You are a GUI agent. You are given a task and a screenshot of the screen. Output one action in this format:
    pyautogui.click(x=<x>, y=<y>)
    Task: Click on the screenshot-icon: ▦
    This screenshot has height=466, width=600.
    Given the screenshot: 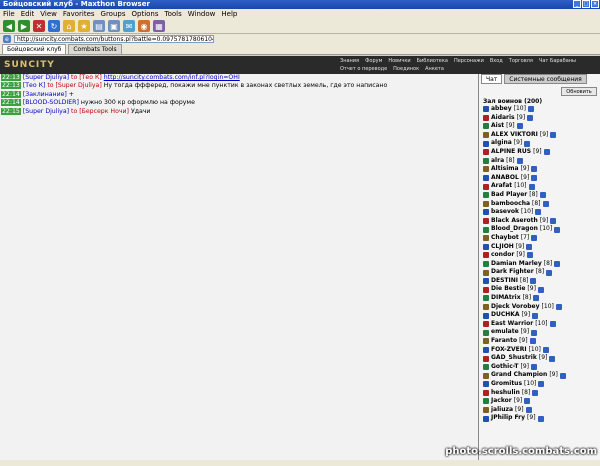 What is the action you would take?
    pyautogui.click(x=159, y=26)
    